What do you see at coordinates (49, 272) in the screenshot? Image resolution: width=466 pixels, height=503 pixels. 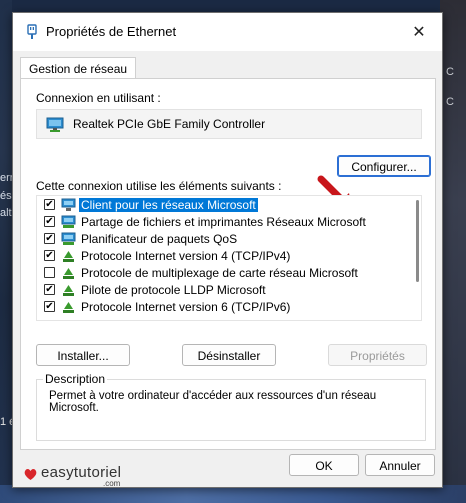 I see `item-checkbox` at bounding box center [49, 272].